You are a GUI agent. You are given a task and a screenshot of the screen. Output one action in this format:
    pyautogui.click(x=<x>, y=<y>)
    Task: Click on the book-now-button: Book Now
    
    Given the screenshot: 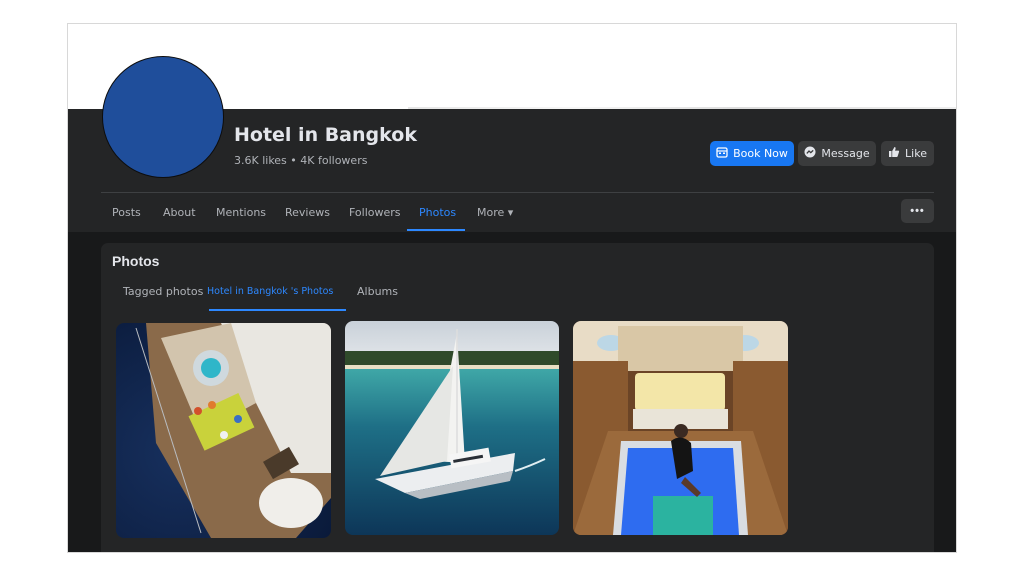 What is the action you would take?
    pyautogui.click(x=752, y=153)
    